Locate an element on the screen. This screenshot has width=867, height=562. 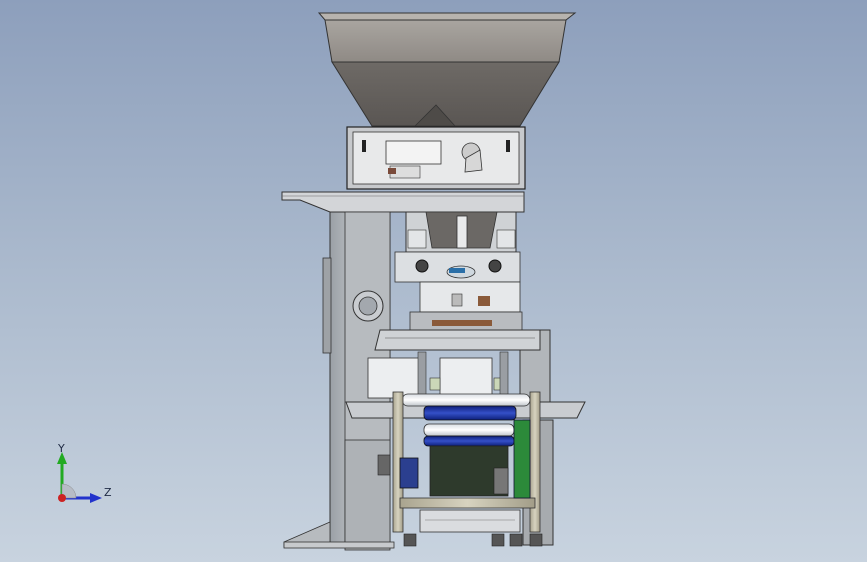
control-box is located at coordinates (436, 158).